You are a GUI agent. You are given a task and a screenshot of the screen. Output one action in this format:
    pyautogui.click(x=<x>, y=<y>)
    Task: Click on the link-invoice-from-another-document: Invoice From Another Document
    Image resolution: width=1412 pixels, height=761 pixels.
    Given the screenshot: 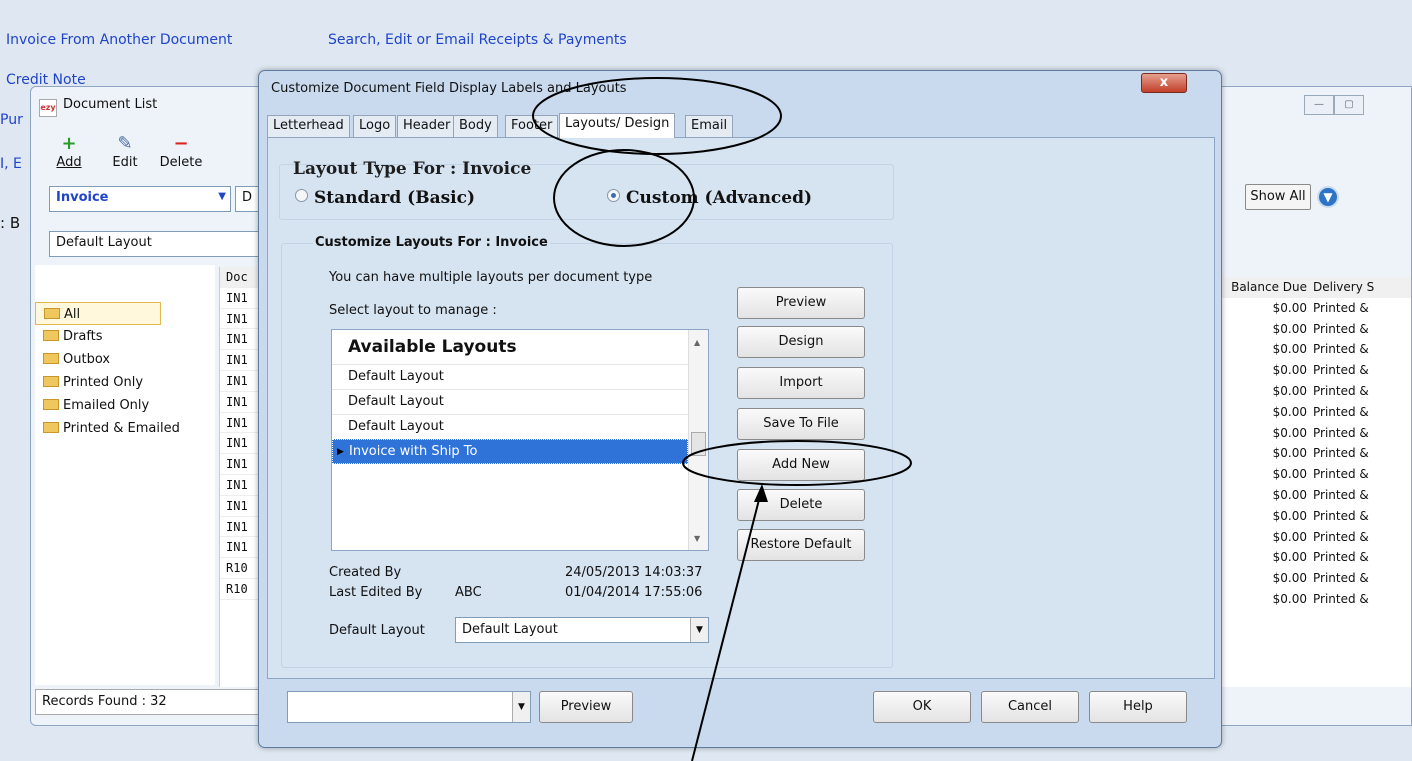 What is the action you would take?
    pyautogui.click(x=119, y=40)
    